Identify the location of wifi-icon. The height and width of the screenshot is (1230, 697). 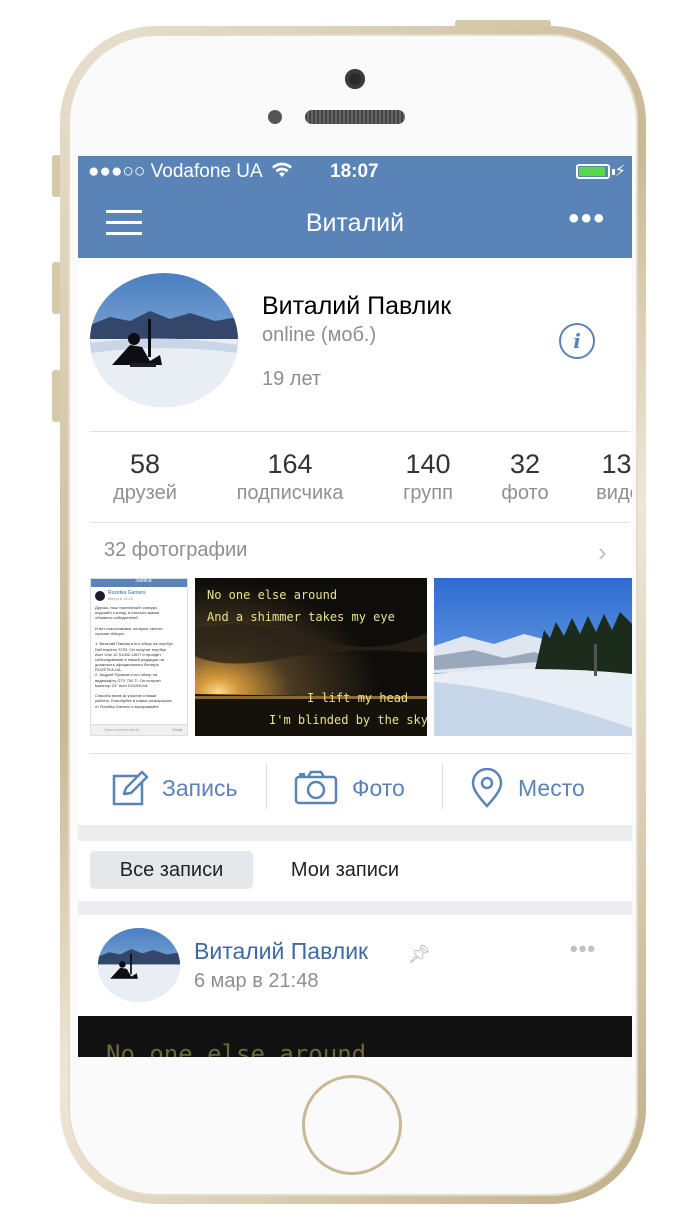
(281, 169).